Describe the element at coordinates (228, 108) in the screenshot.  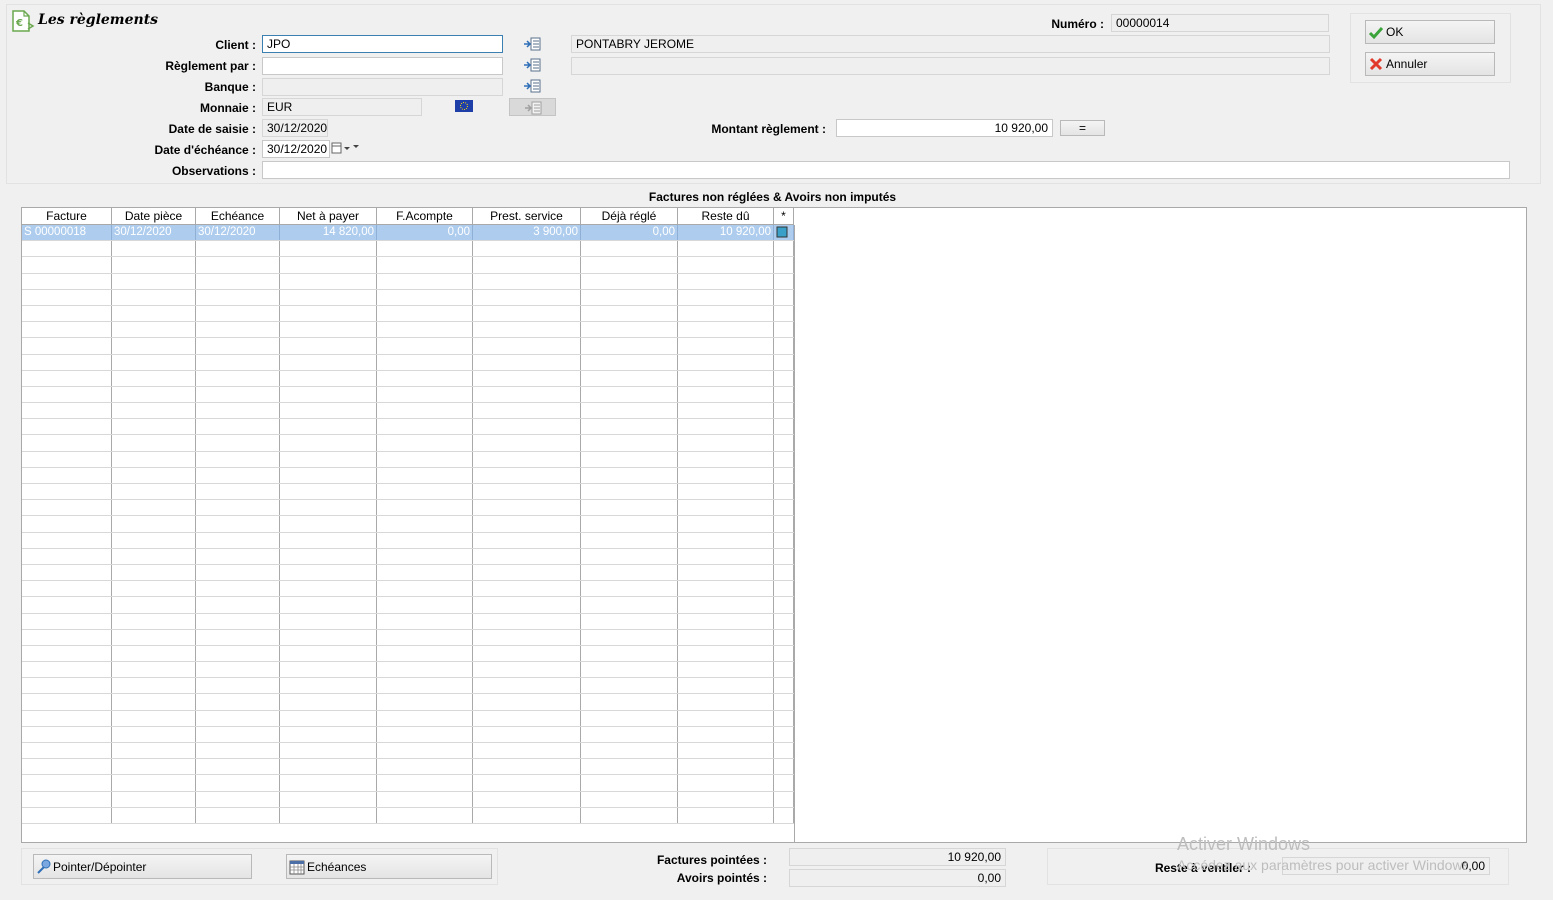
I see `monnaie-label: Monnaie :` at that location.